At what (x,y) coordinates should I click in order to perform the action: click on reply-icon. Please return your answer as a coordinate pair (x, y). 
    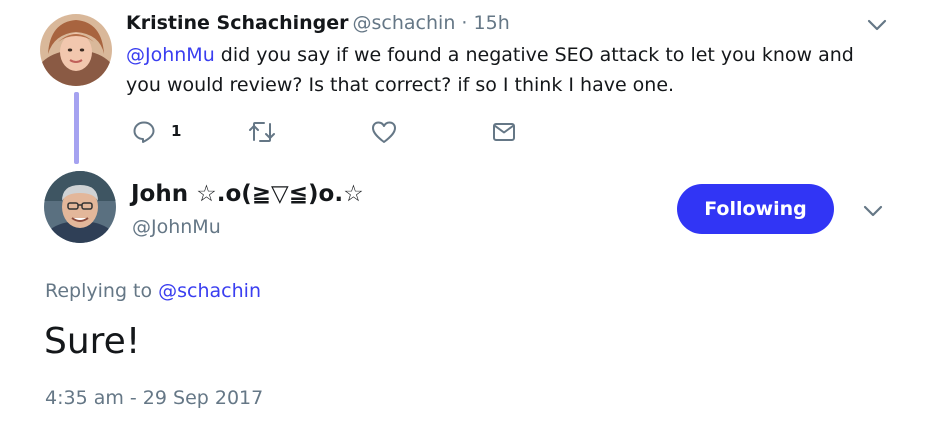
    Looking at the image, I should click on (144, 132).